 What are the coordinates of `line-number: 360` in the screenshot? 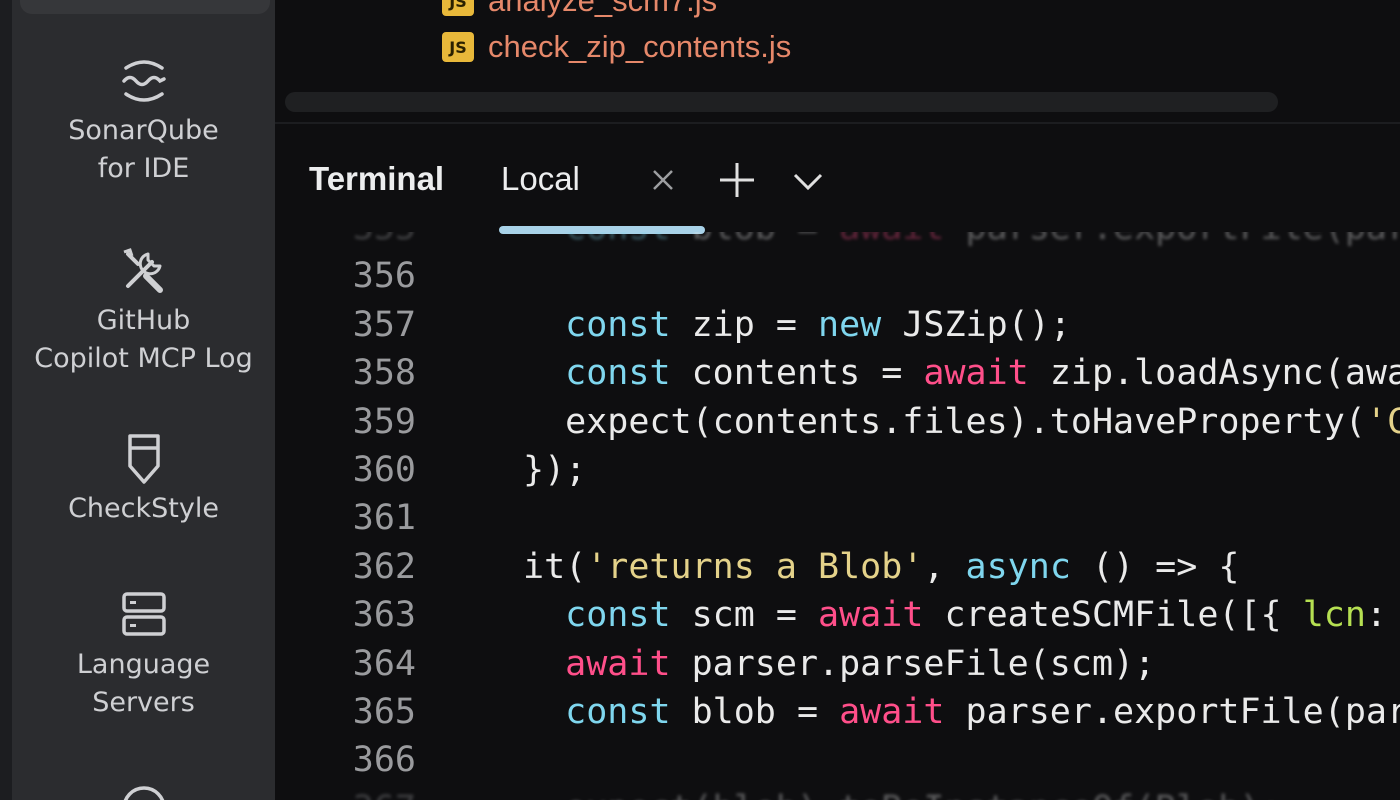 It's located at (384, 470).